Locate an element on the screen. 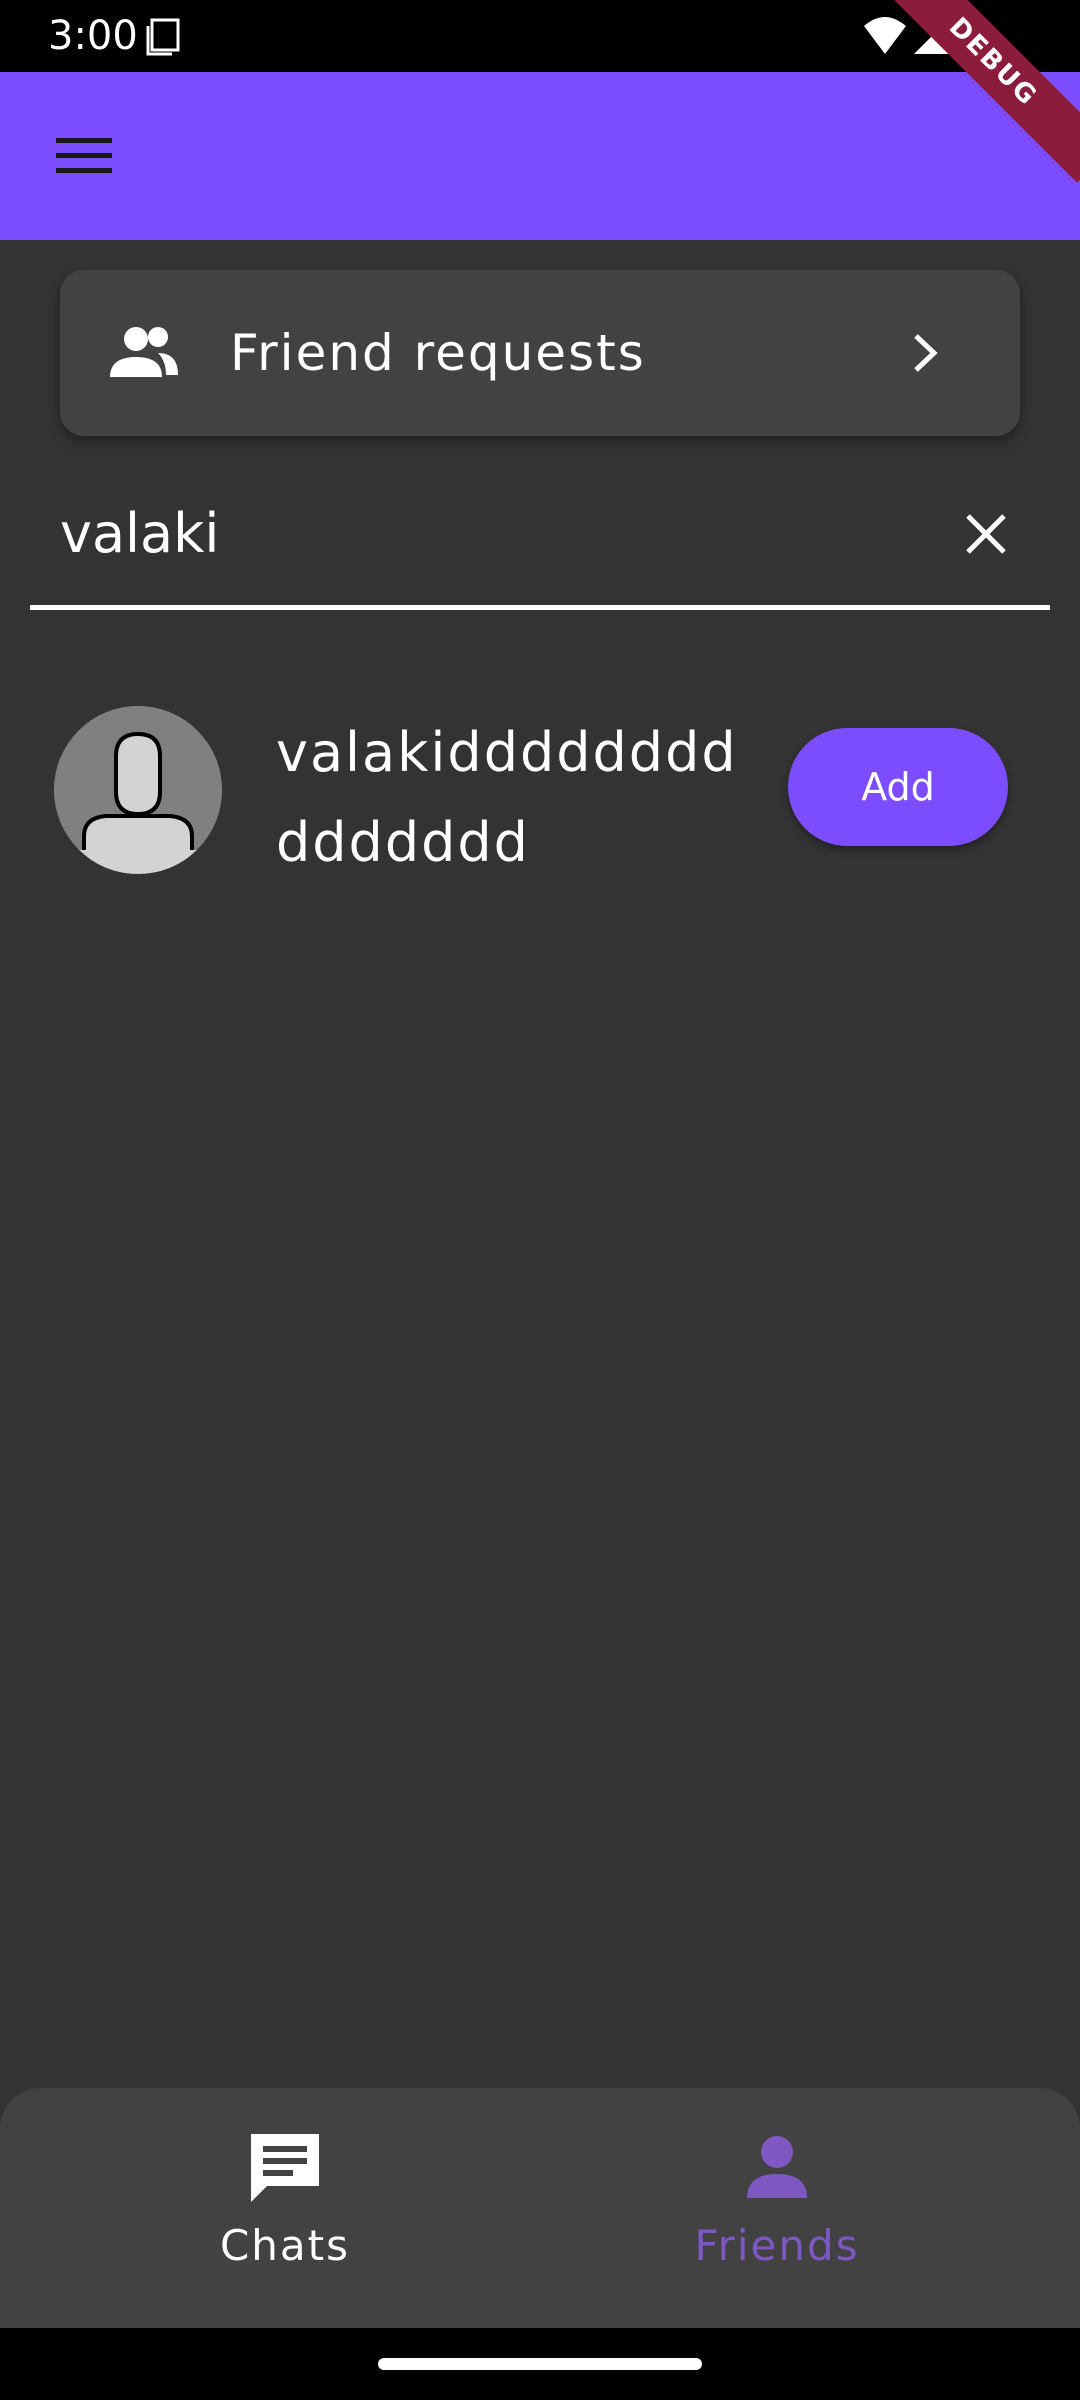 This screenshot has width=1080, height=2400. system-nav-bar is located at coordinates (540, 2364).